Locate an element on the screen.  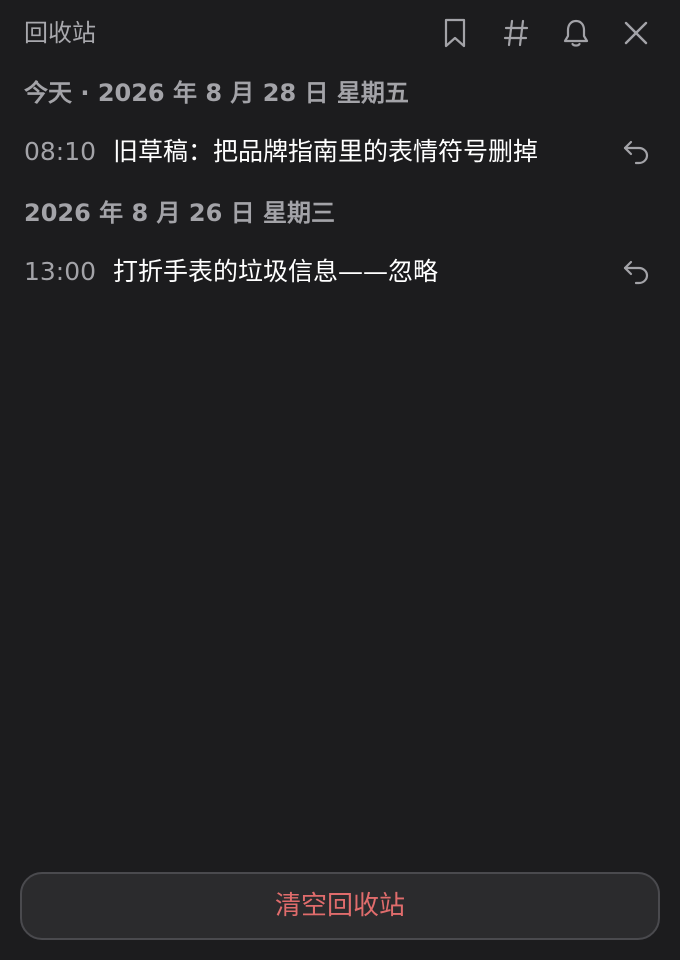
list-item: 13:00 打折手表的垃圾信息——忽略 is located at coordinates (340, 272).